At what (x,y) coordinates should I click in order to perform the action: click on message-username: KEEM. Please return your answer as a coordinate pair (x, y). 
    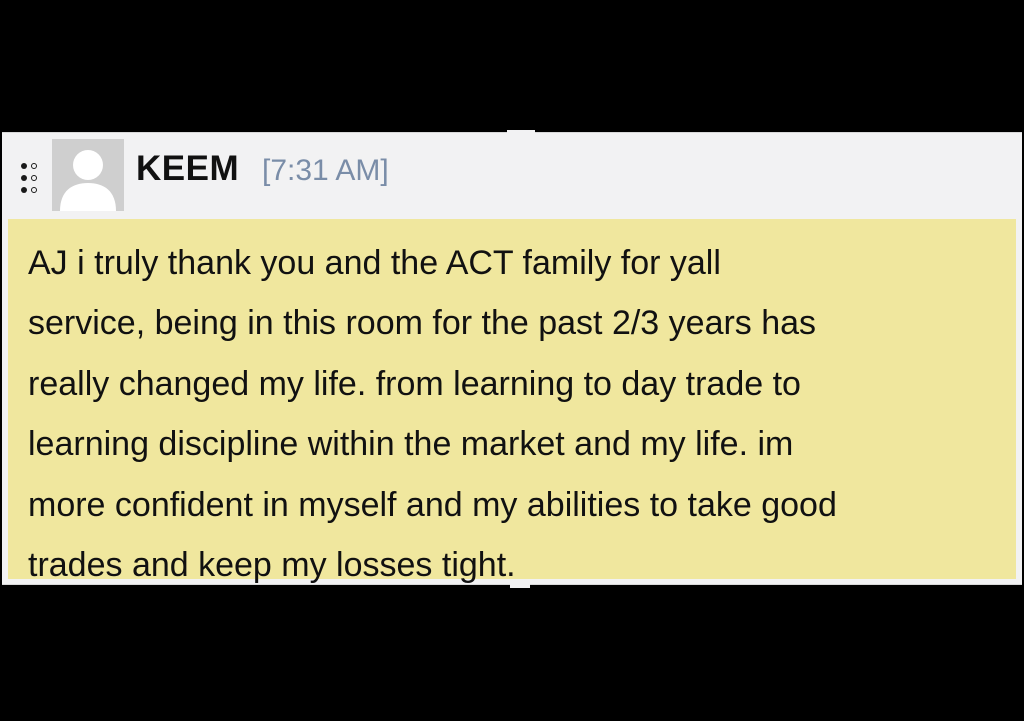
    Looking at the image, I should click on (187, 169).